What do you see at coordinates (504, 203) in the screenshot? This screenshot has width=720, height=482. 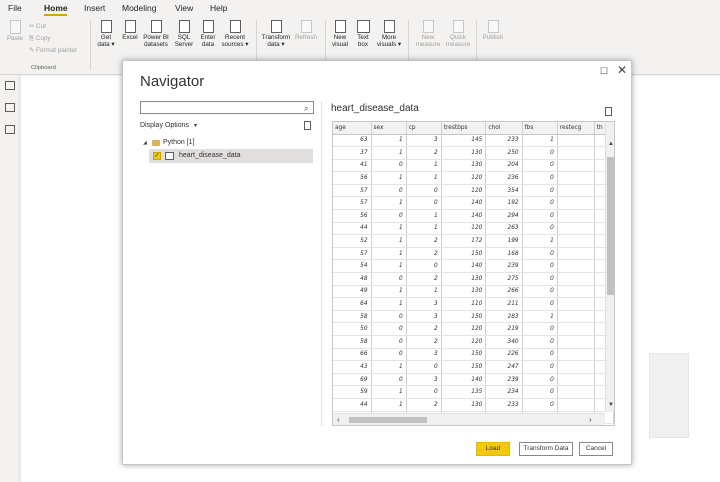 I see `table-cell: 192` at bounding box center [504, 203].